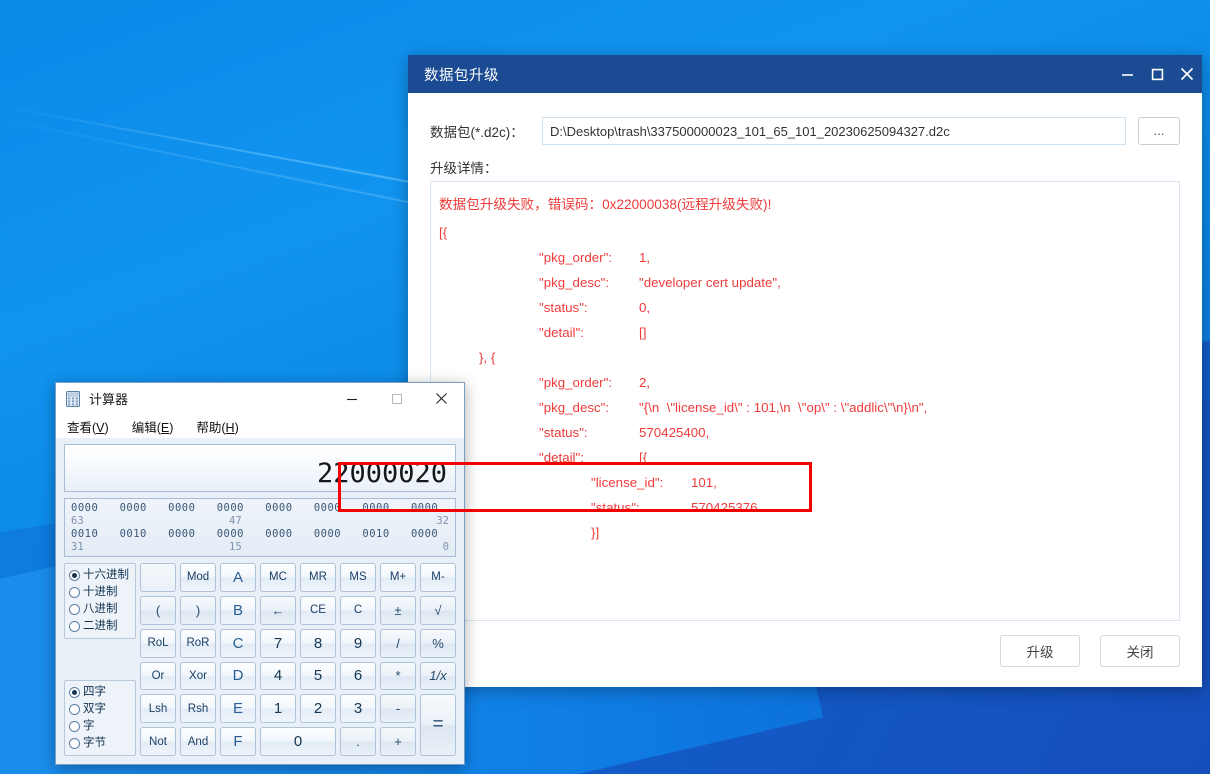  I want to click on key-ce: CE, so click(318, 610).